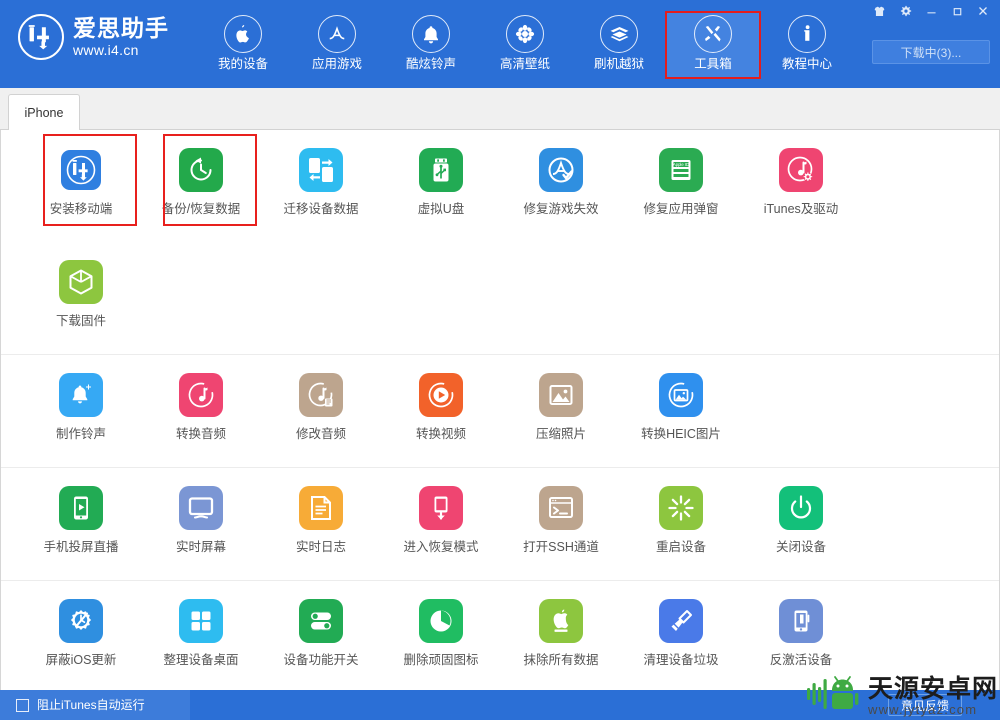 The image size is (1000, 720). What do you see at coordinates (806, 64) in the screenshot?
I see `nav-item-label: 教程中心` at bounding box center [806, 64].